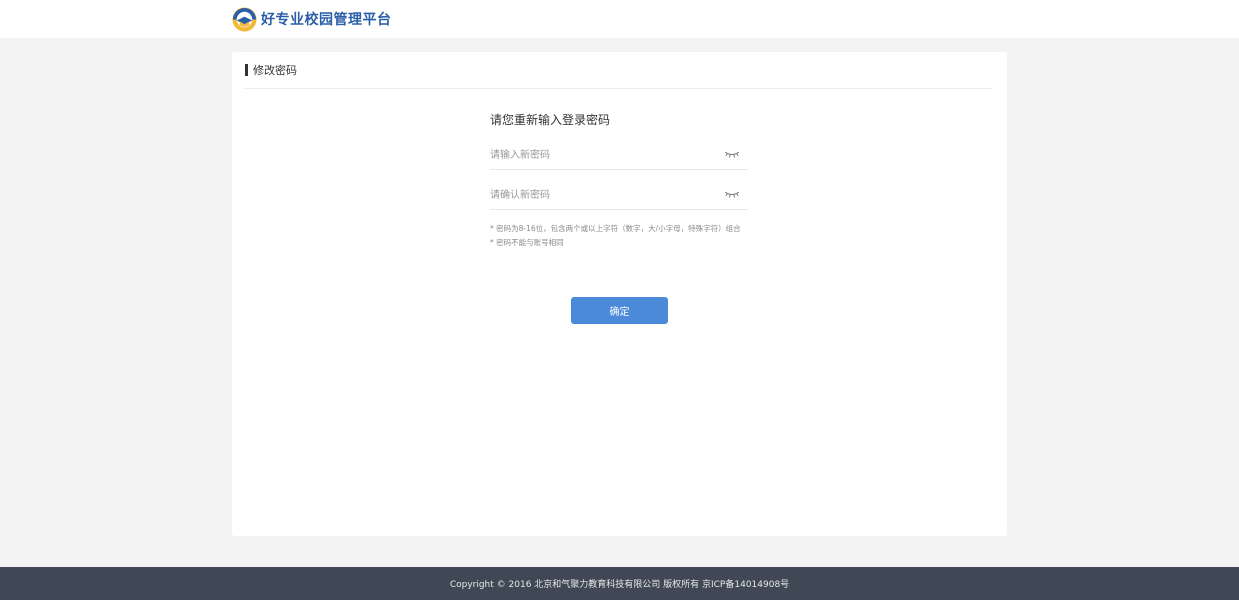 This screenshot has width=1239, height=600. I want to click on new-password-field, so click(619, 156).